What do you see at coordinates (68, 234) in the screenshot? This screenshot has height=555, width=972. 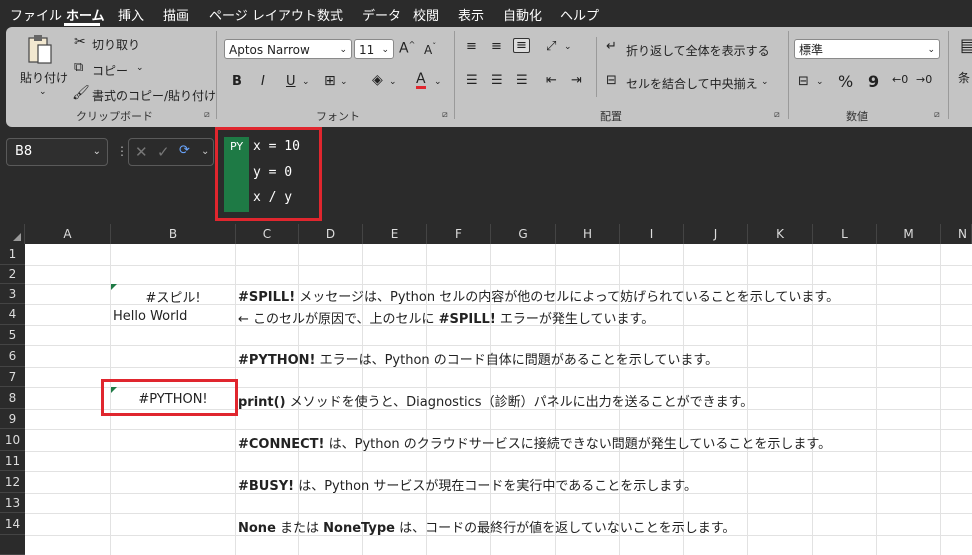 I see `column-header-a: A` at bounding box center [68, 234].